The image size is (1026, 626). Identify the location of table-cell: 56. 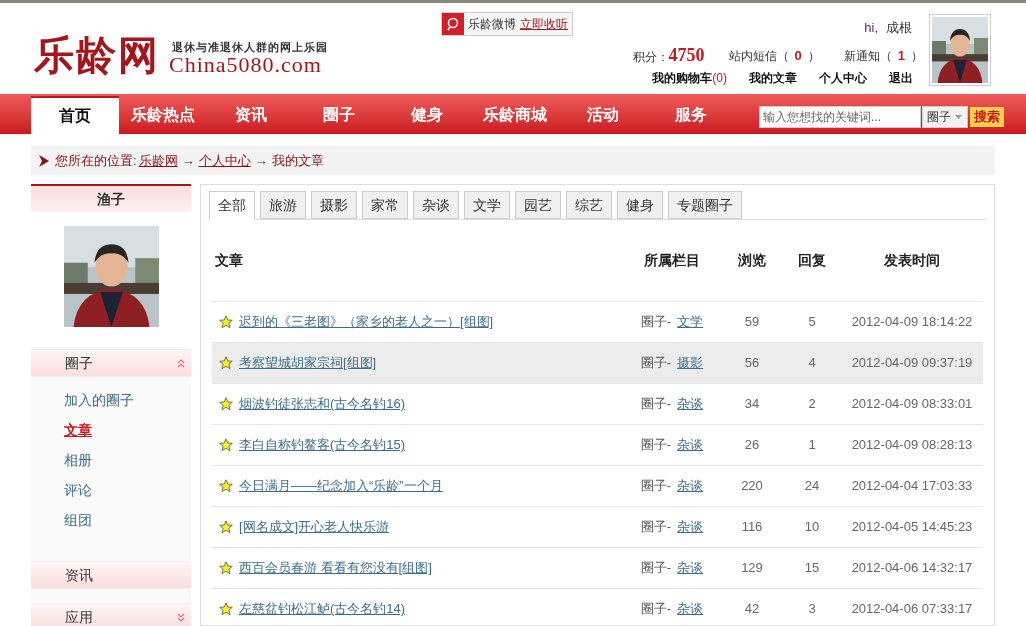
(752, 363).